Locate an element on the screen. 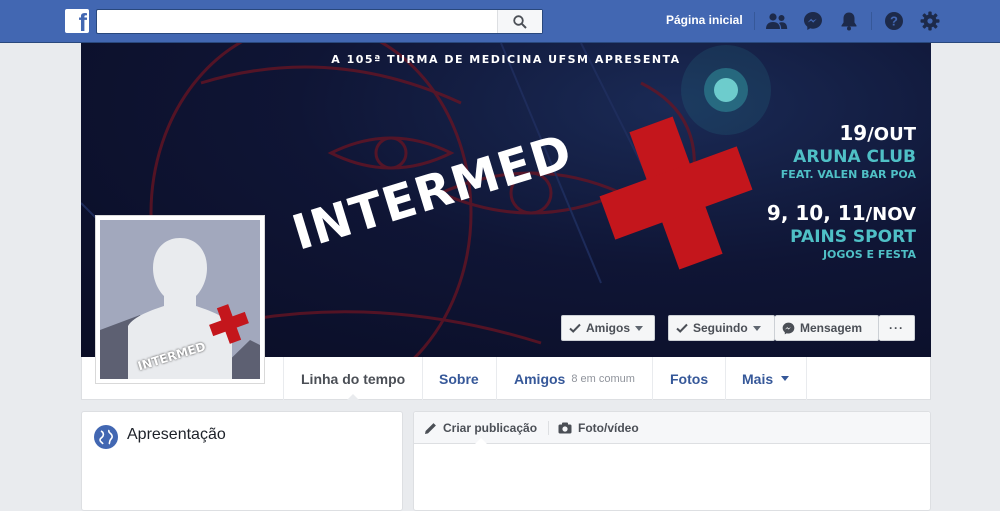 The image size is (1000, 511). friends-button-label: Amigos is located at coordinates (608, 328).